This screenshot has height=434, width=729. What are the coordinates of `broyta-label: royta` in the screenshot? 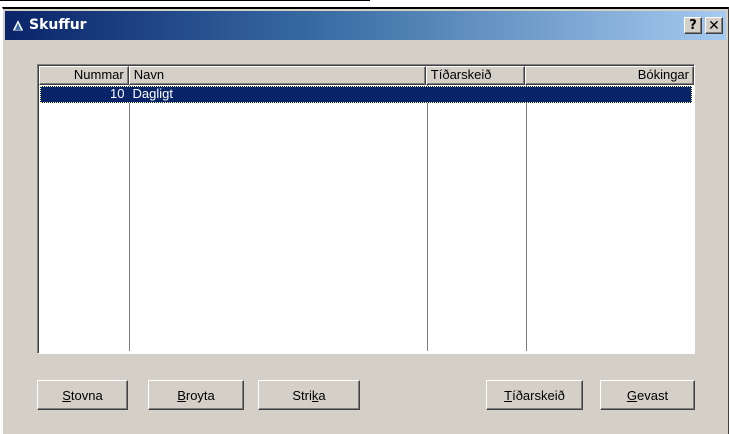 It's located at (200, 395).